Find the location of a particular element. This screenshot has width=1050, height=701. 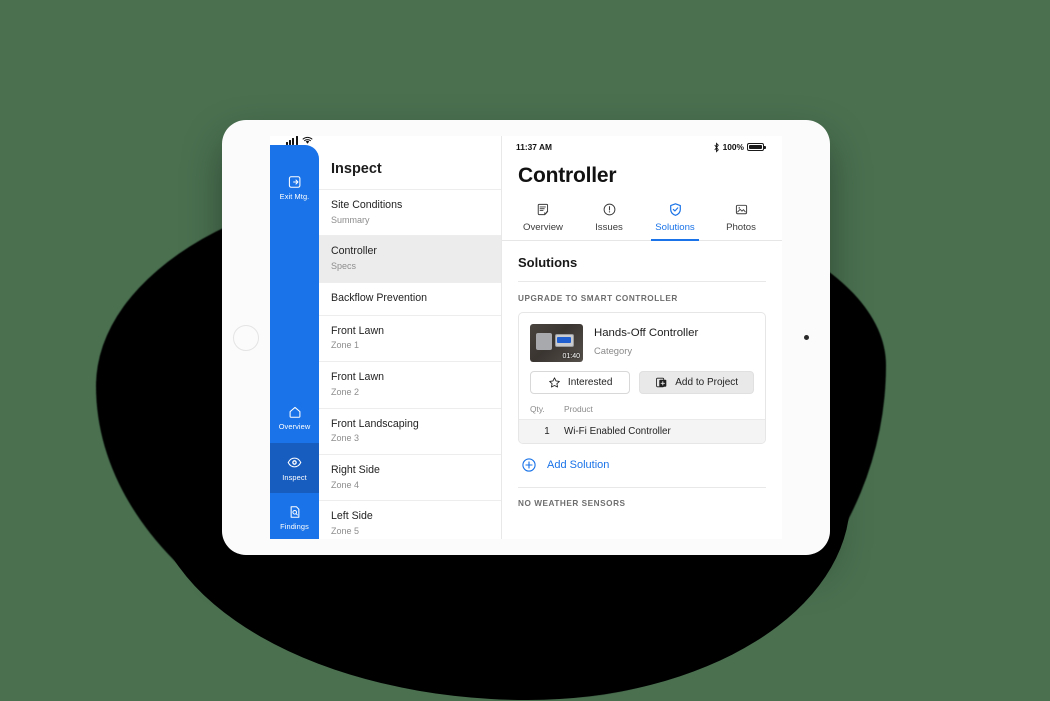

battery-percent: 100% is located at coordinates (733, 147).